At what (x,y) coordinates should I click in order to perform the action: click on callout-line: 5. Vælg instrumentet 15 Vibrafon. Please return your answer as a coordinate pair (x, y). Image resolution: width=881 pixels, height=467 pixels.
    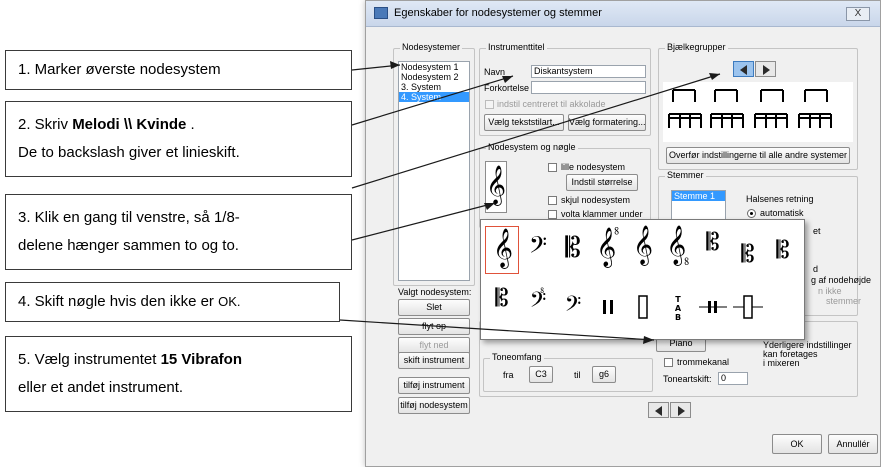
    Looking at the image, I should click on (178, 360).